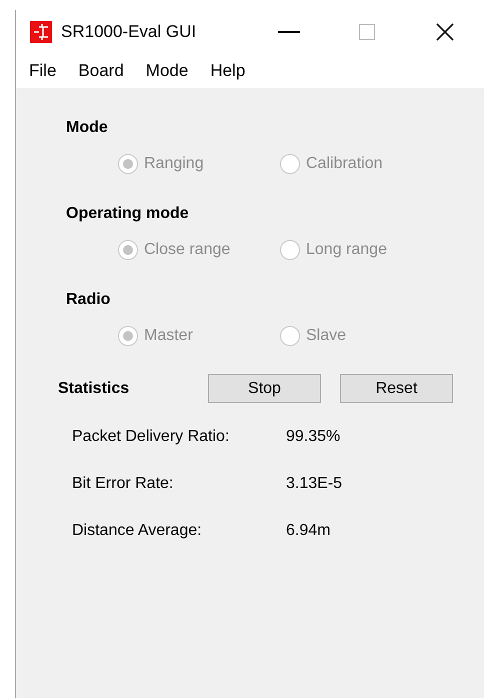 This screenshot has height=698, width=484. I want to click on window-title: SR1000-Eval GUI, so click(128, 32).